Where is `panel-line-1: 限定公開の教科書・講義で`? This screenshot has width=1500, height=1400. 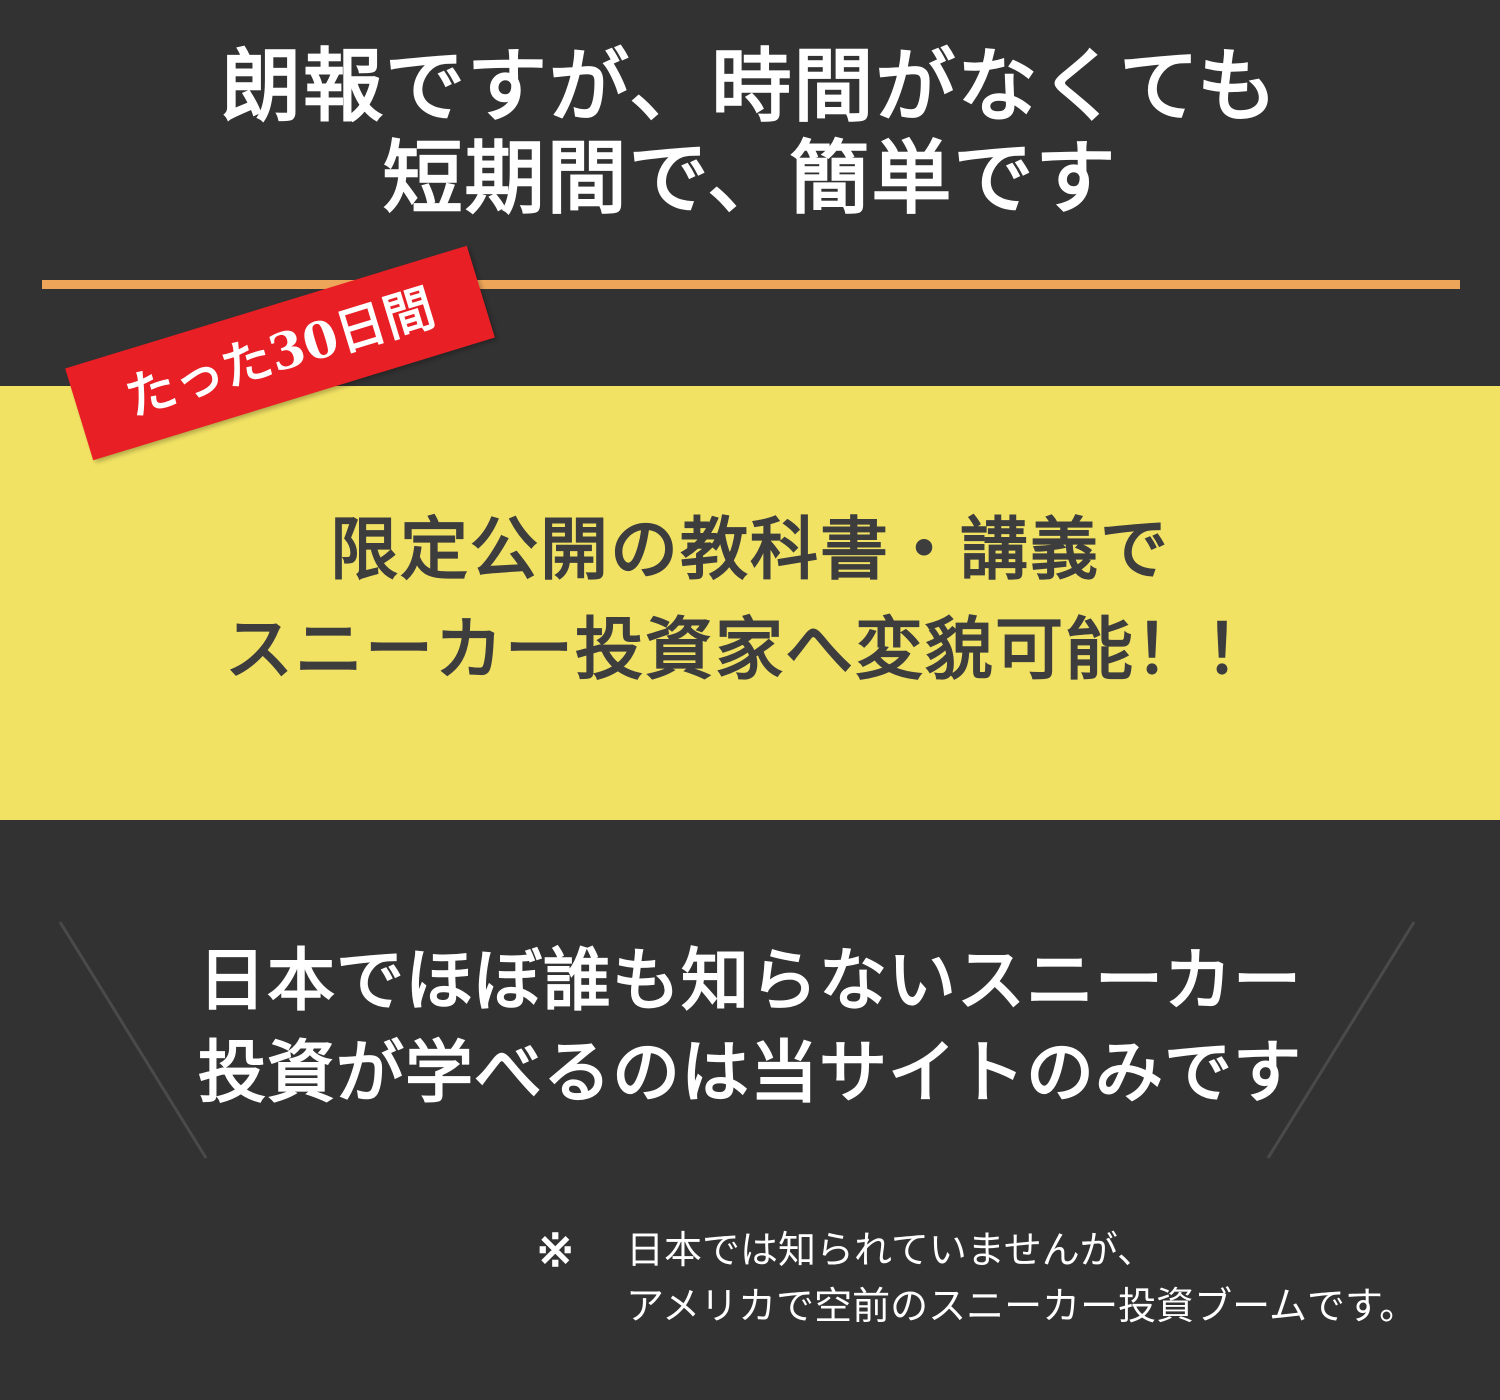 panel-line-1: 限定公開の教科書・講義で is located at coordinates (749, 550).